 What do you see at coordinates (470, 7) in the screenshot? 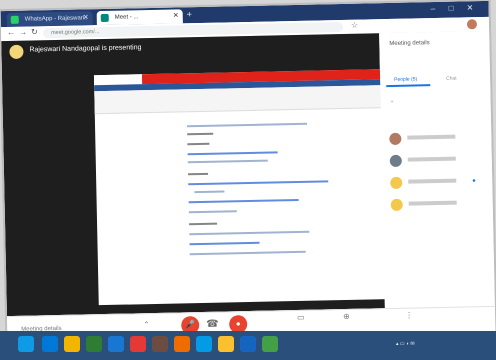
I see `close-window-button: ✕` at bounding box center [470, 7].